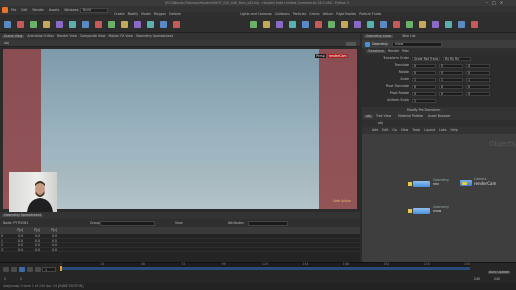 The image size is (516, 290). What do you see at coordinates (328, 14) in the screenshot?
I see `shelf-tab-vellum: Vellum` at bounding box center [328, 14].